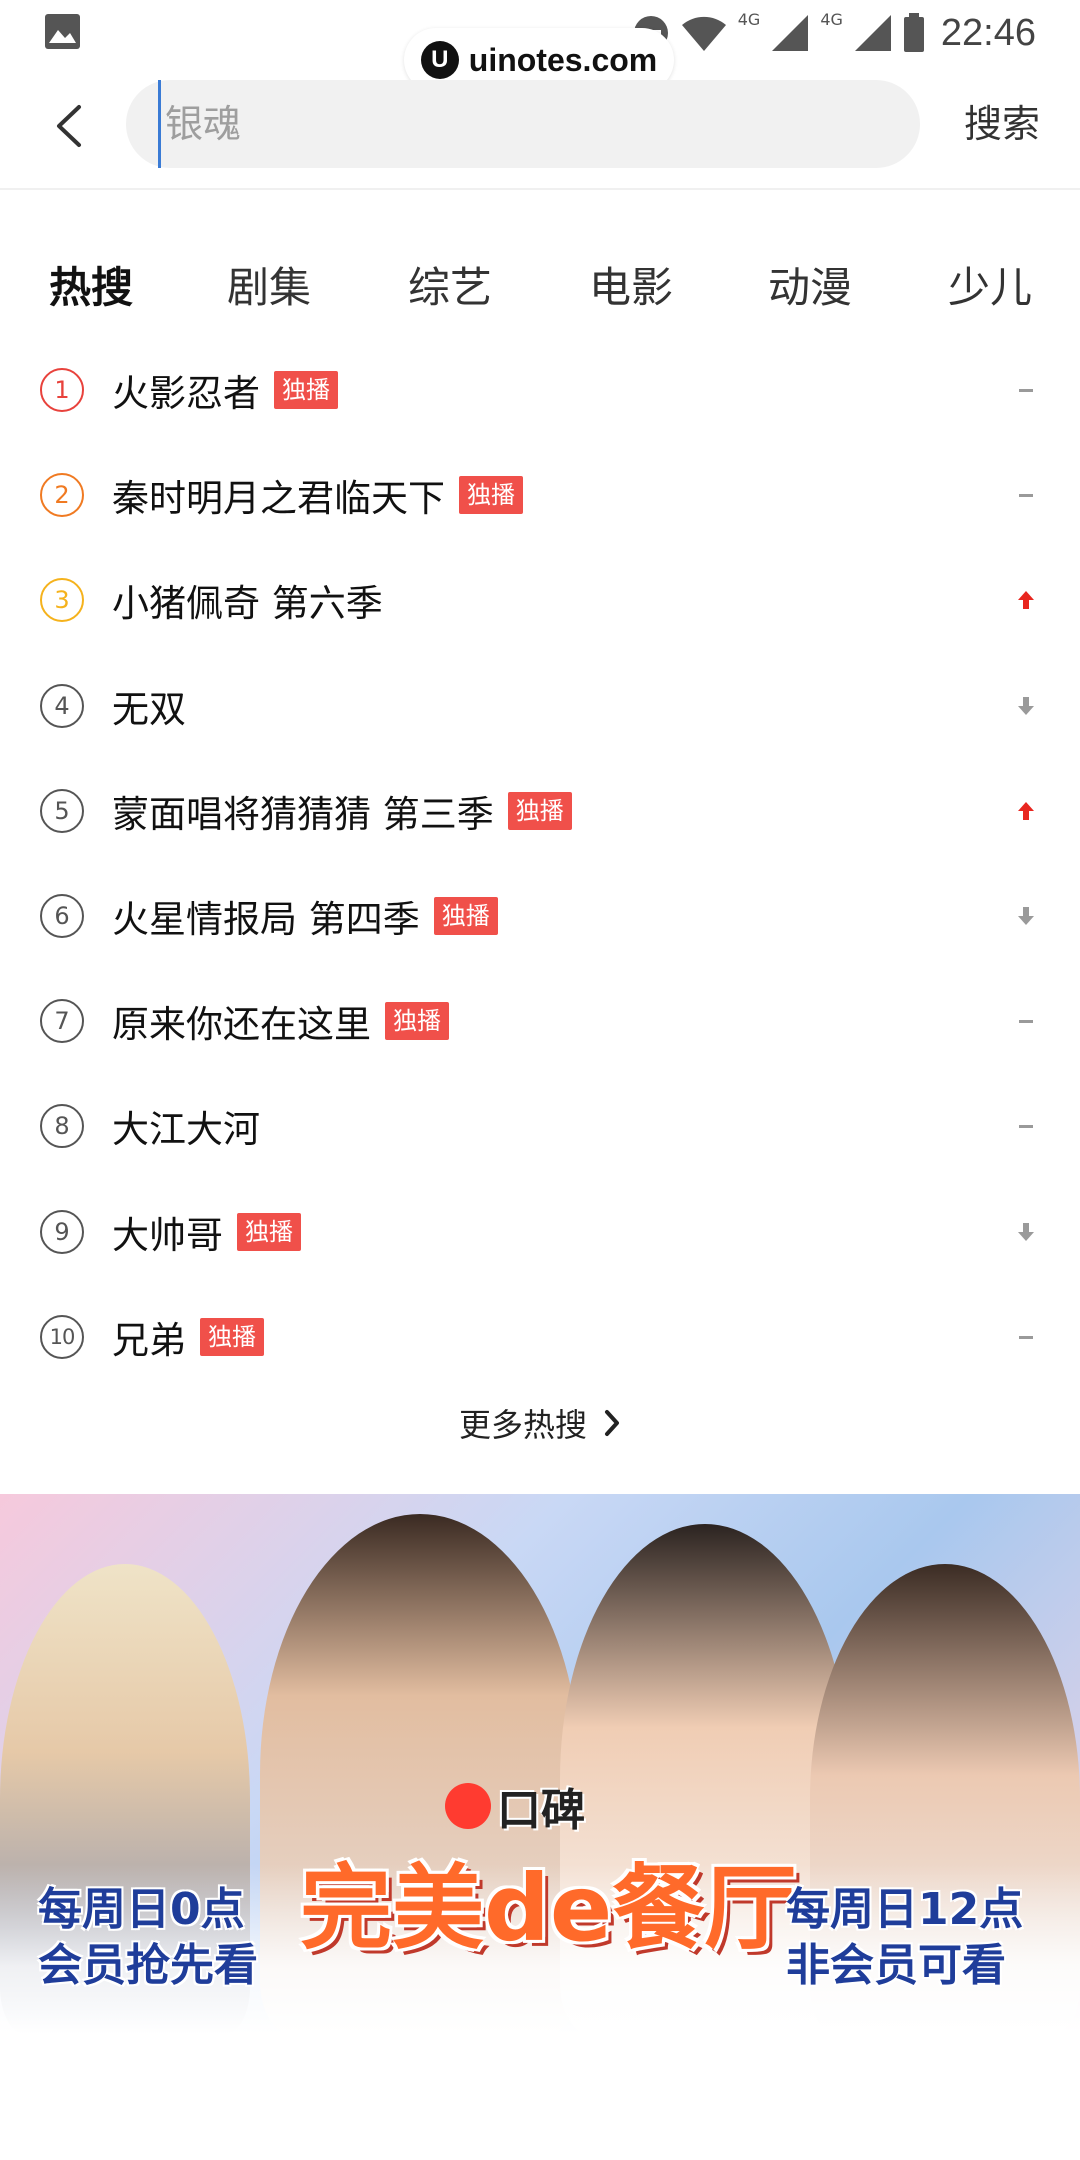 Image resolution: width=1080 pixels, height=2160 pixels. Describe the element at coordinates (540, 1021) in the screenshot. I see `hot-list-item: 7 原来你还在这里 独播` at that location.